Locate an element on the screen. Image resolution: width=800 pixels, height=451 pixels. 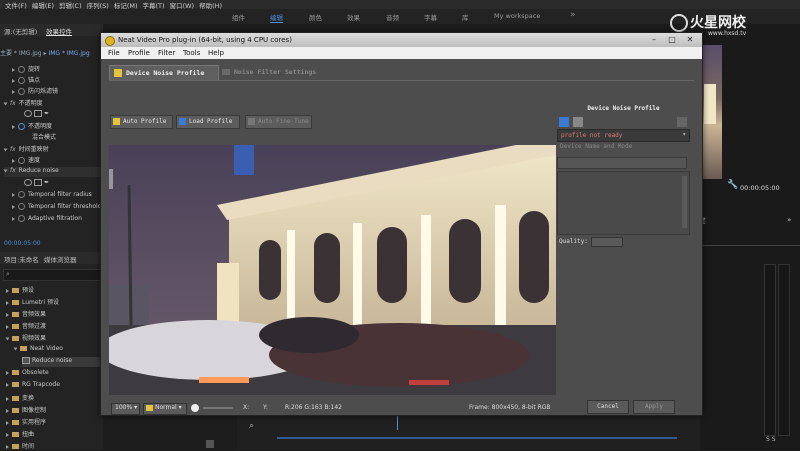
tab-device-noise-profile: Device Noise Profile is located at coordinates (164, 73).